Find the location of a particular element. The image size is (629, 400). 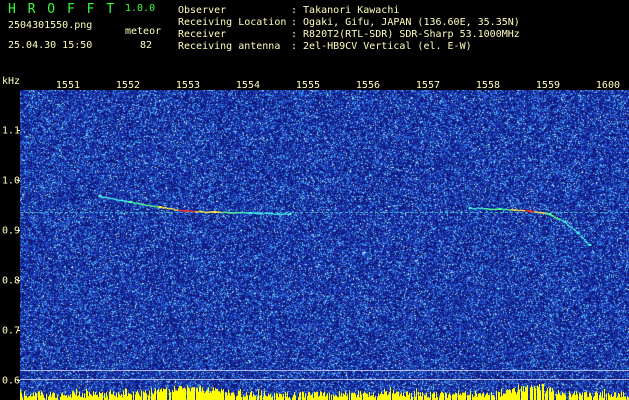

x-tick-label: 1552 is located at coordinates (128, 85).